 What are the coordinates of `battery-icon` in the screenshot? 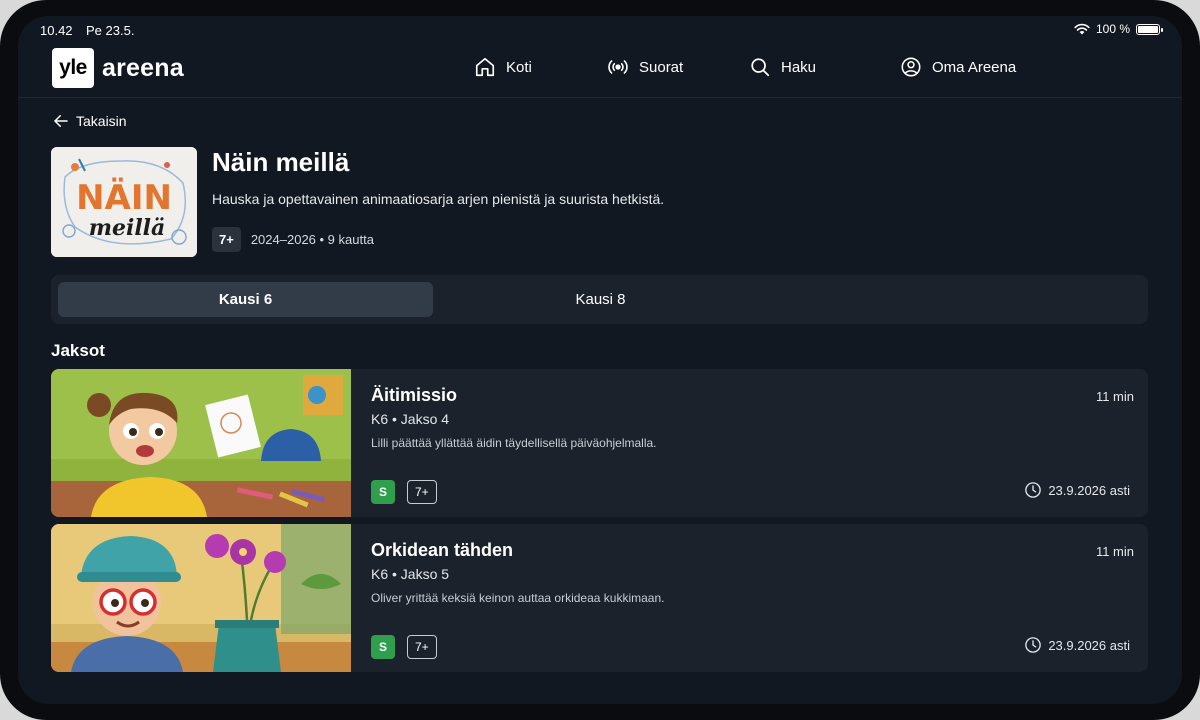 It's located at (1149, 29).